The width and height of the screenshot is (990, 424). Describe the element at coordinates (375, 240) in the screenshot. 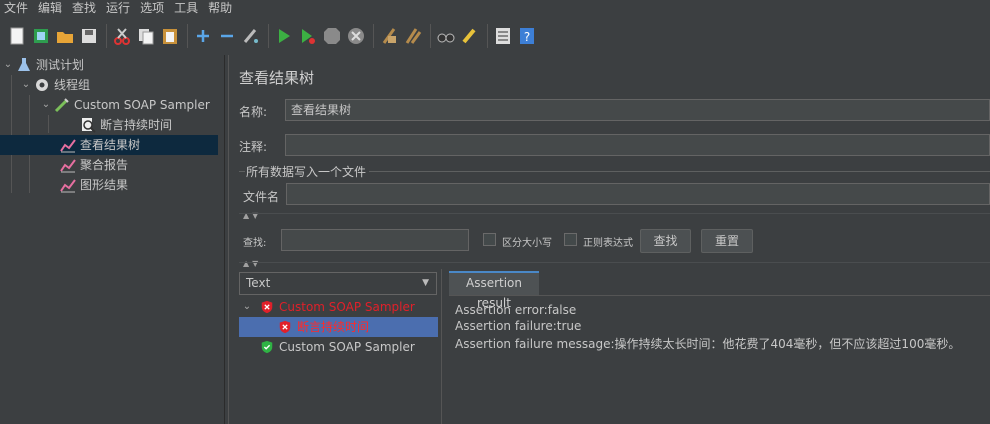

I see `search-input` at that location.